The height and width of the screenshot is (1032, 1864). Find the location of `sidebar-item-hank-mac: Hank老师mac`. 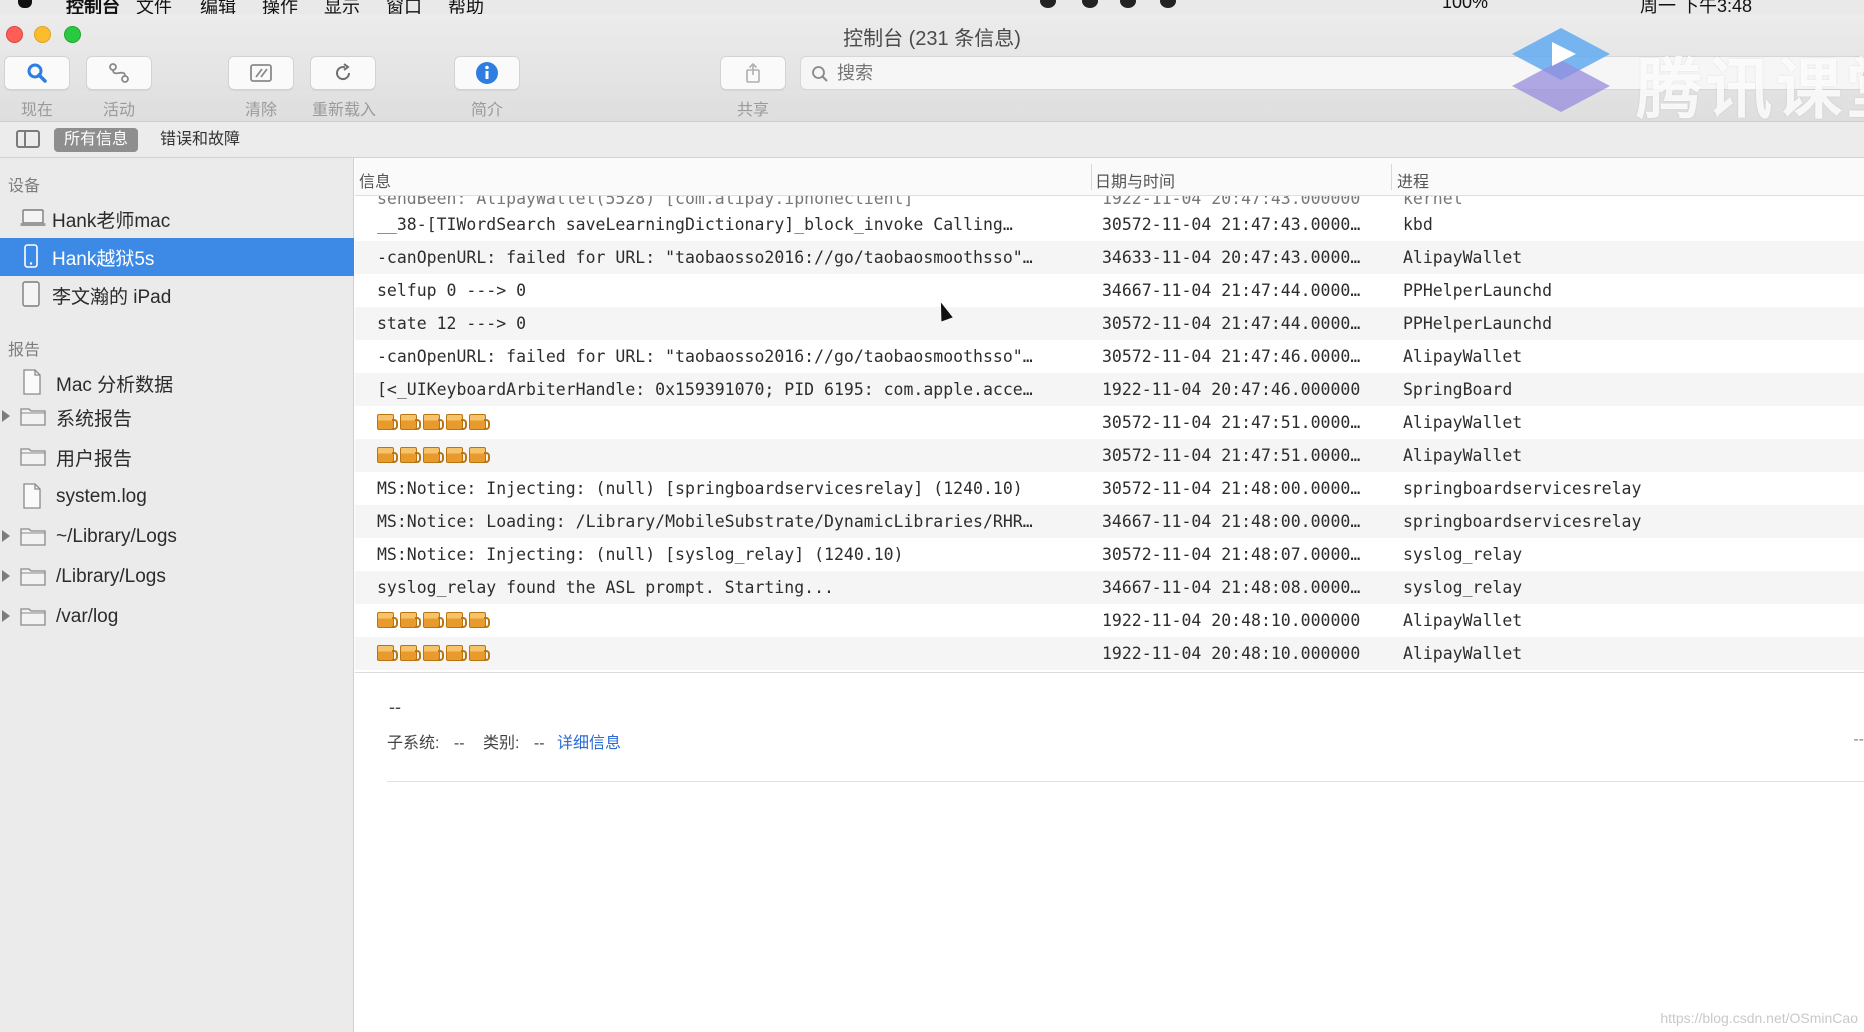

sidebar-item-hank-mac: Hank老师mac is located at coordinates (177, 219).